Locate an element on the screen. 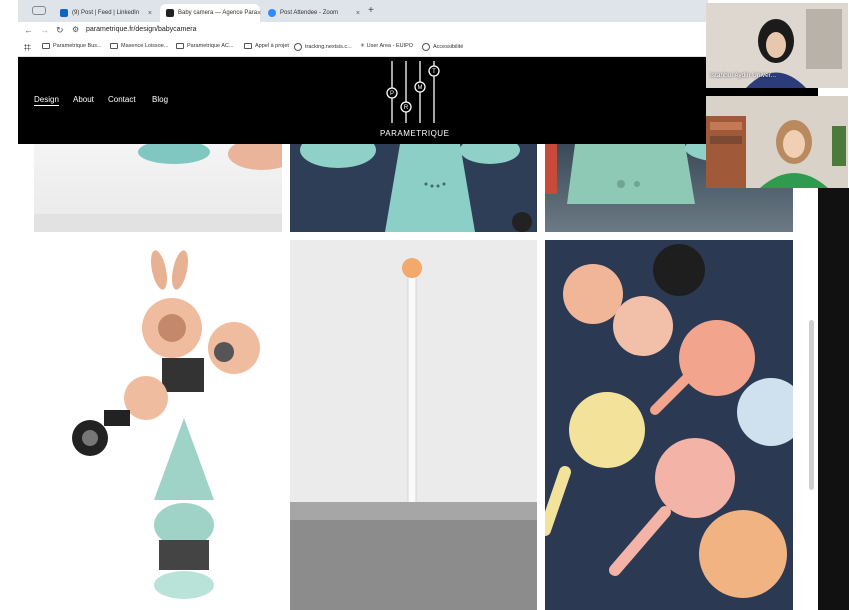 Image resolution: width=849 pixels, height=610 pixels. logo-letter: P is located at coordinates (392, 94).